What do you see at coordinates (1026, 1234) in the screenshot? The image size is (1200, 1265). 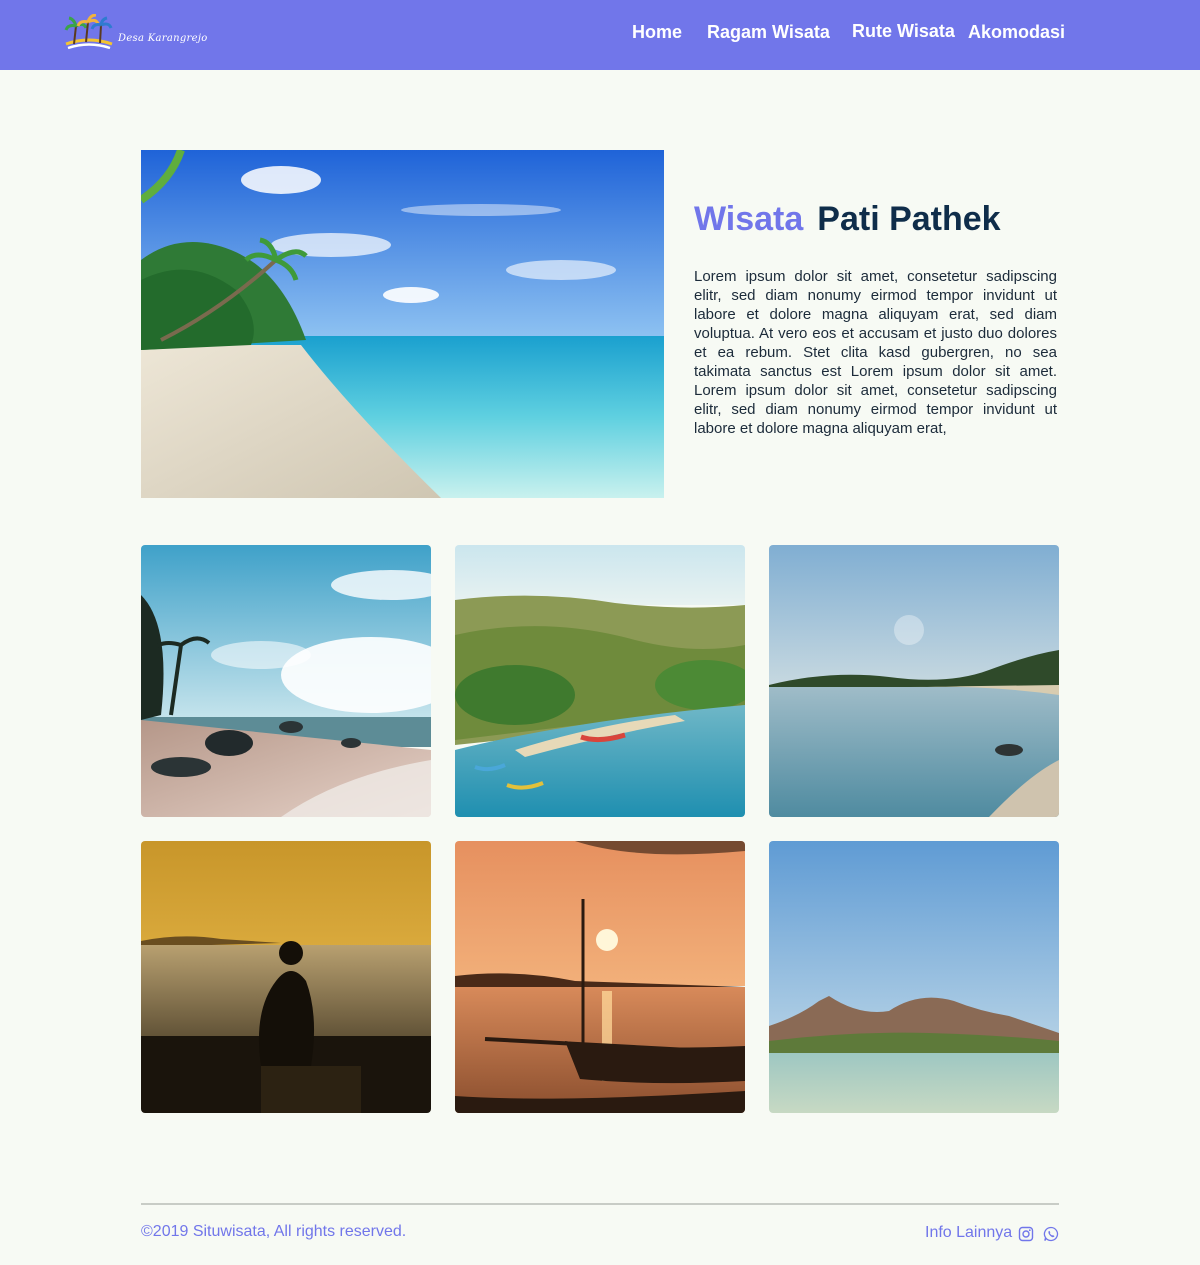 I see `instagram-icon` at bounding box center [1026, 1234].